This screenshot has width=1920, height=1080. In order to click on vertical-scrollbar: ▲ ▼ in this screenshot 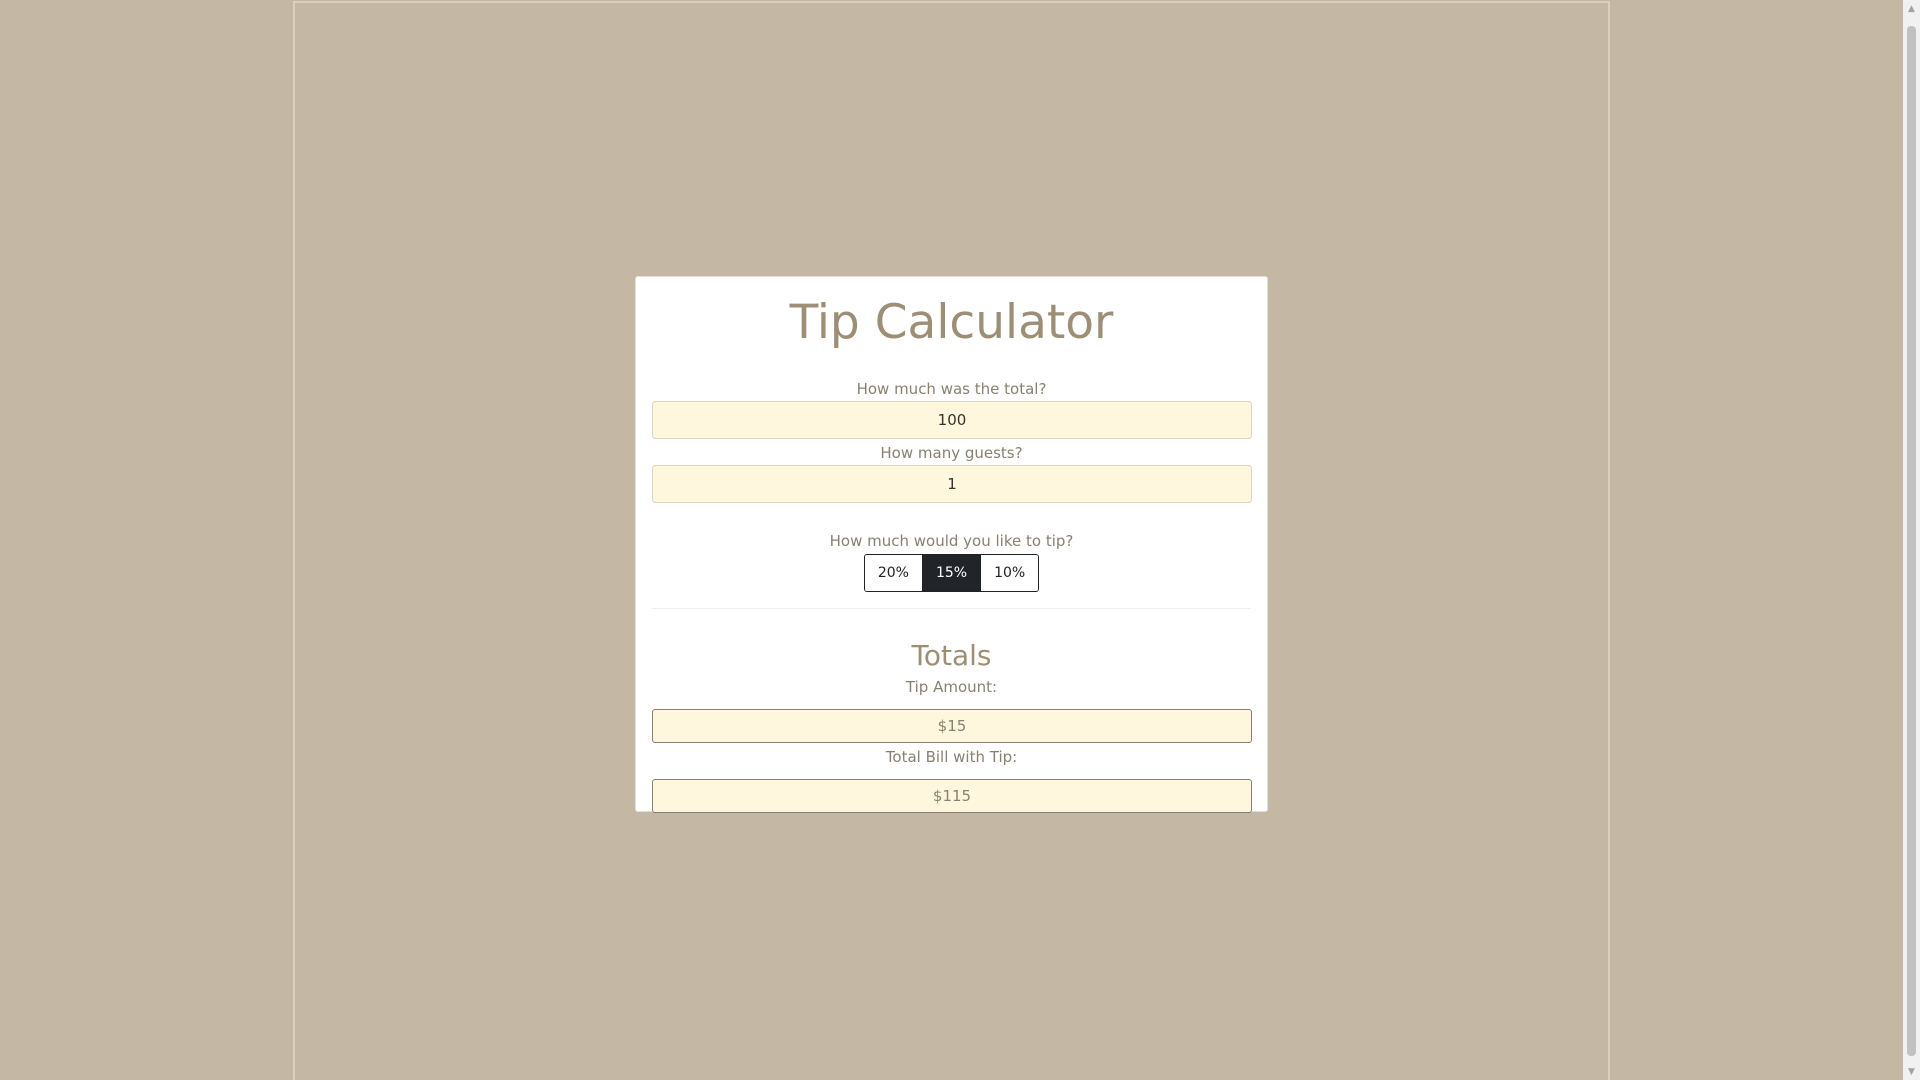, I will do `click(1911, 540)`.